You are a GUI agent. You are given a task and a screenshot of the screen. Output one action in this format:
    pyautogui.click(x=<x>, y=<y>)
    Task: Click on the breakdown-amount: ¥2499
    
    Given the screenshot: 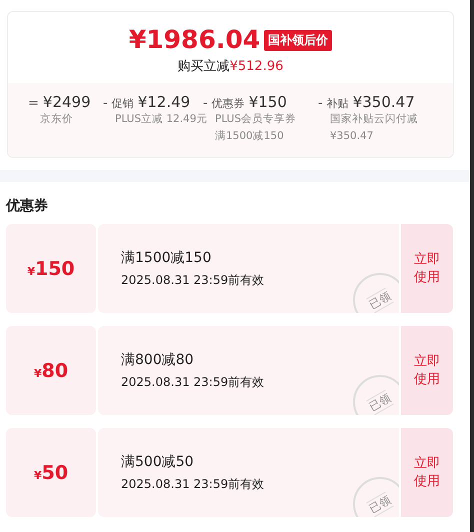 What is the action you would take?
    pyautogui.click(x=66, y=102)
    